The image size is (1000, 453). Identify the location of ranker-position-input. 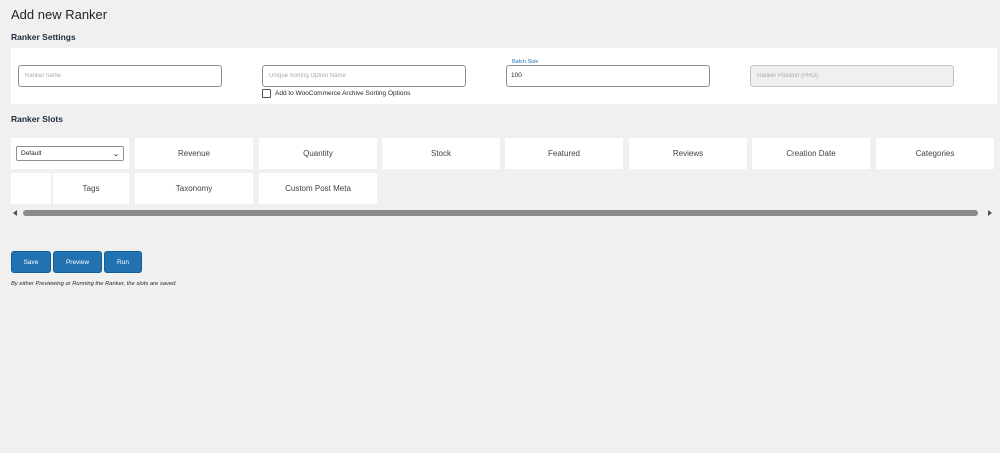
(852, 76).